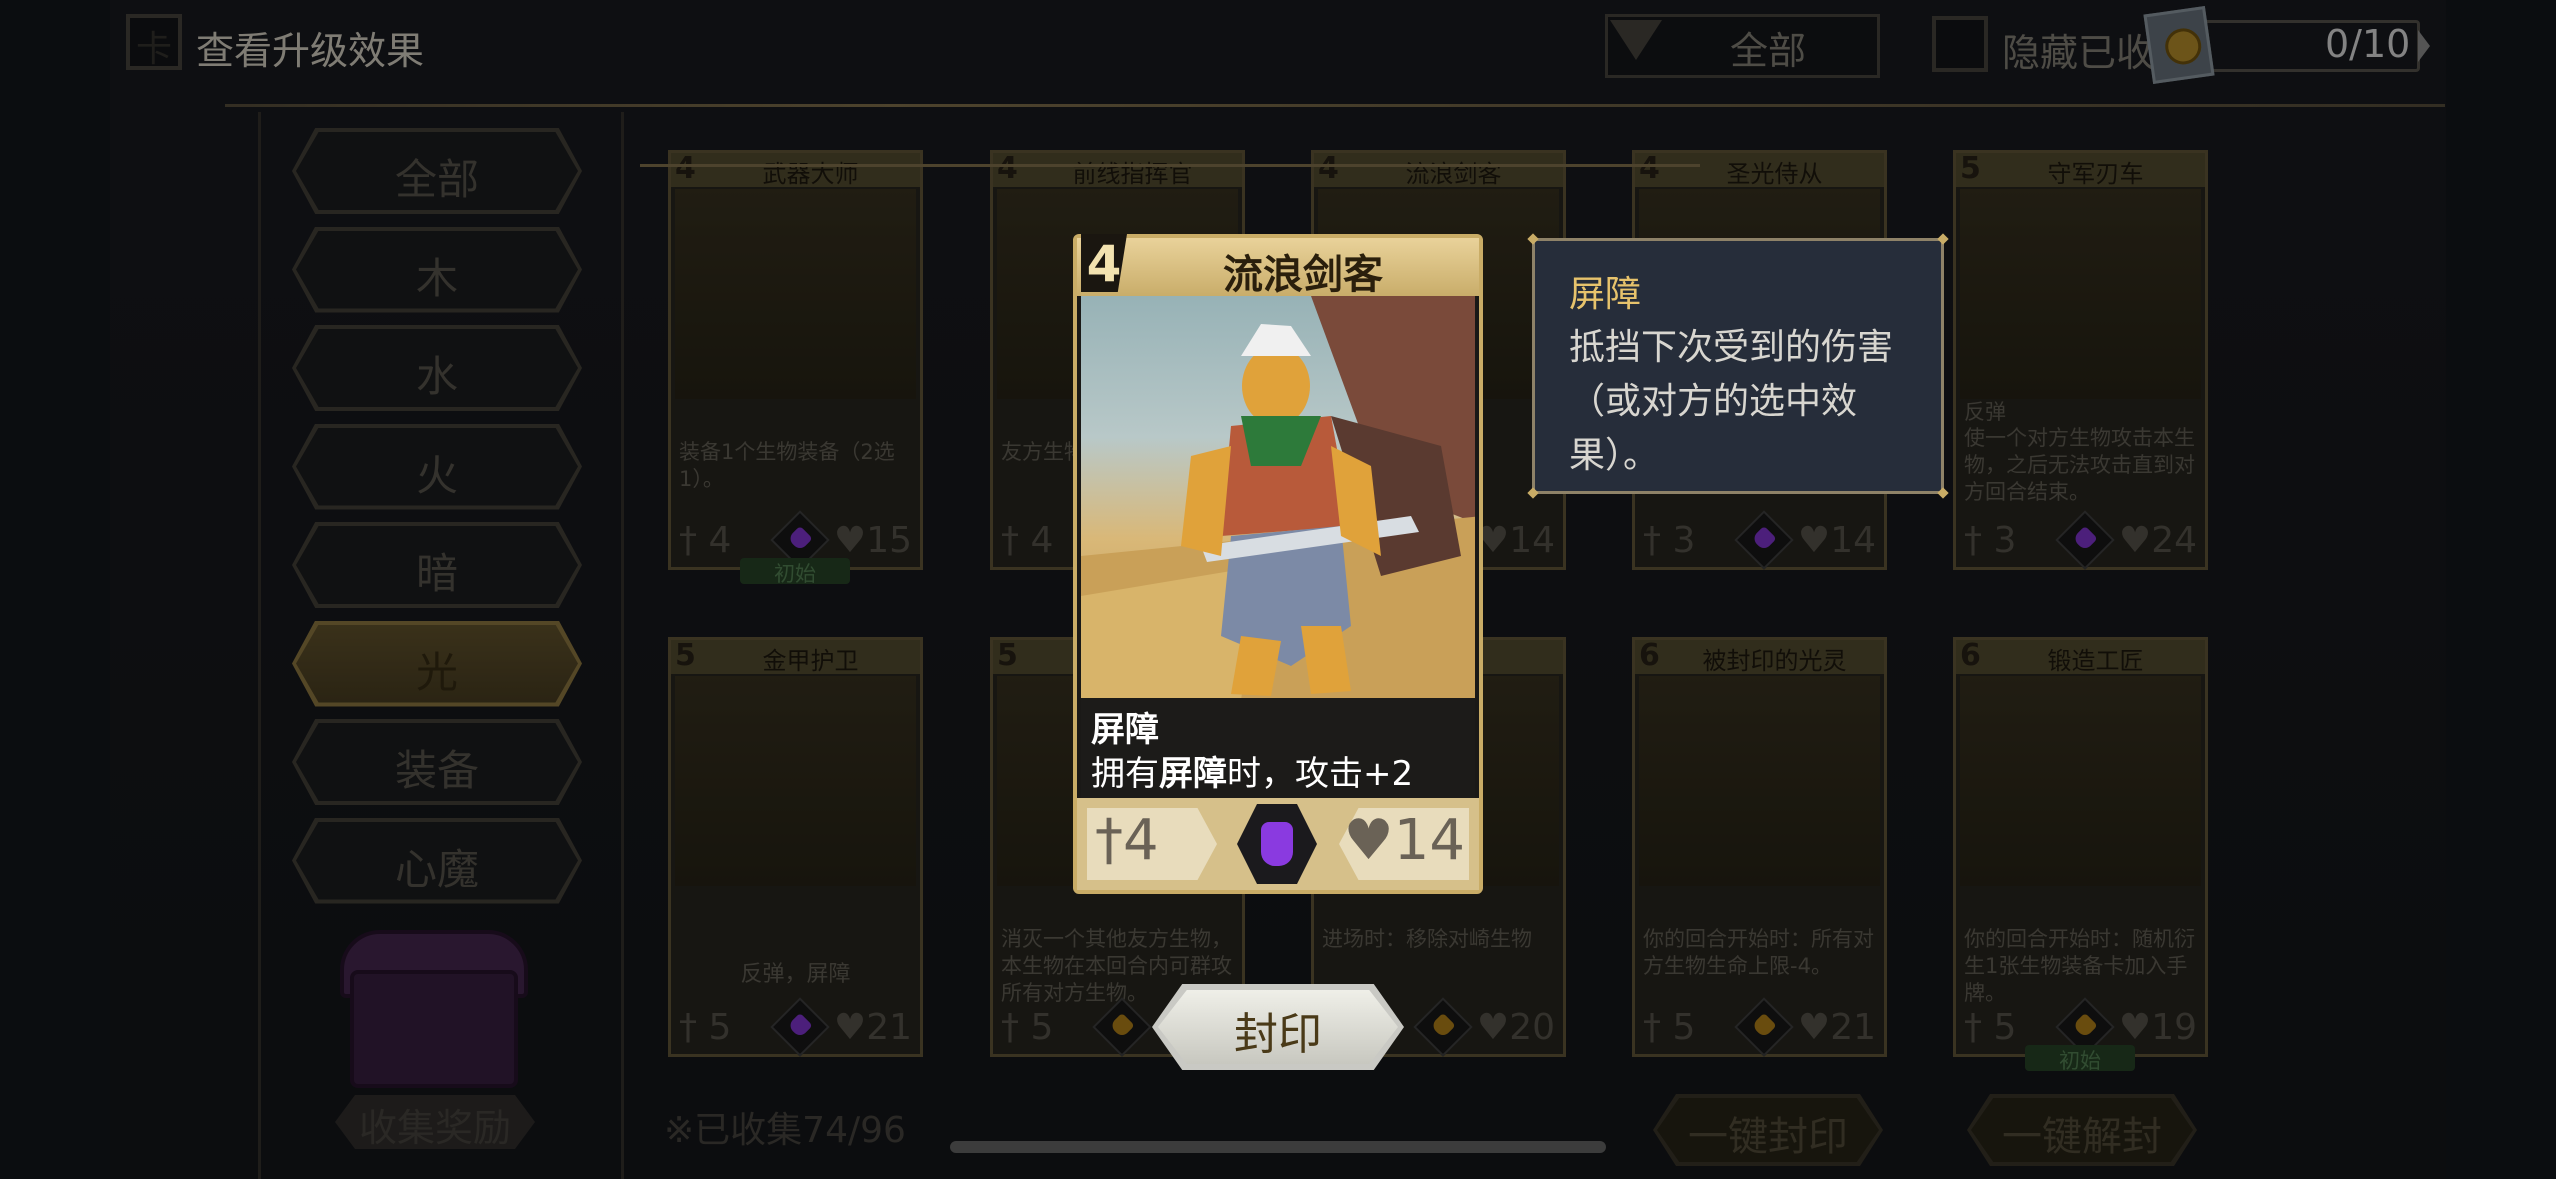  Describe the element at coordinates (1404, 840) in the screenshot. I see `featured-card-health: ♥14` at that location.